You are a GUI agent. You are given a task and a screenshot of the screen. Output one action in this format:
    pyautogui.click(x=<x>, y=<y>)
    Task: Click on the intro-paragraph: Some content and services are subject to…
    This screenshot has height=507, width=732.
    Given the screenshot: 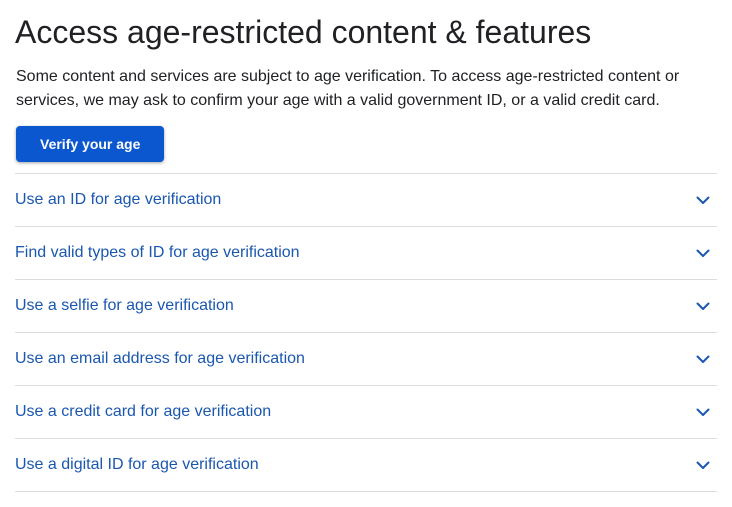 What is the action you would take?
    pyautogui.click(x=348, y=88)
    